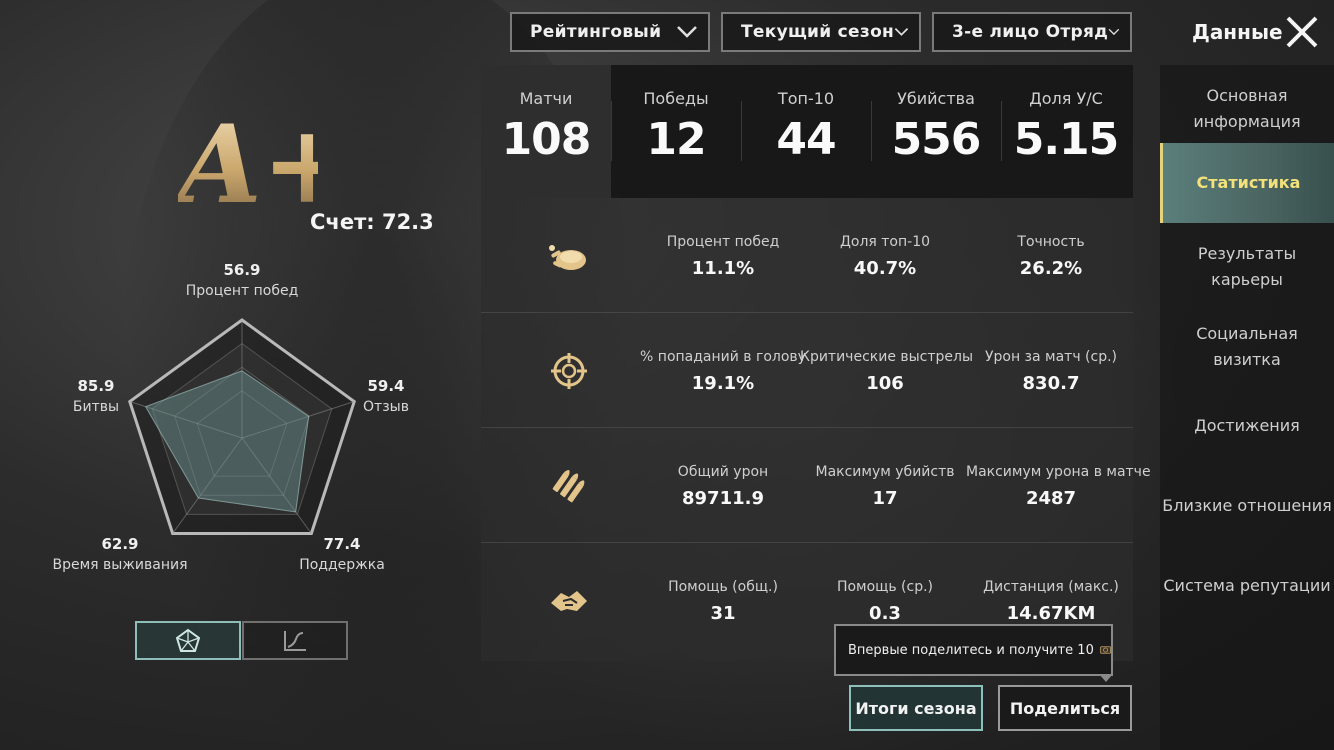 This screenshot has width=1334, height=750. I want to click on stat-cell: Урон за матч (ср.) 830.7, so click(1051, 371).